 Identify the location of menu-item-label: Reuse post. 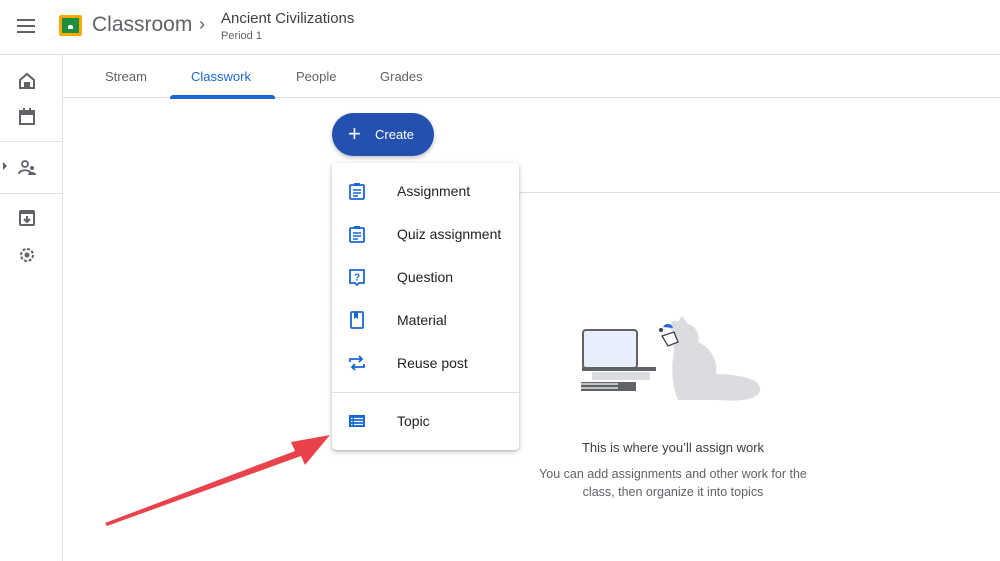
(432, 363).